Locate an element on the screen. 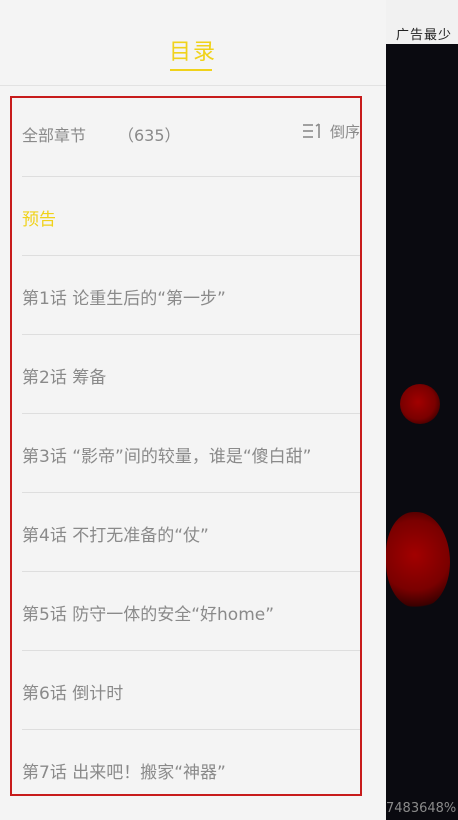 The image size is (458, 820). chapter-label: 第2话 筹备 is located at coordinates (64, 378).